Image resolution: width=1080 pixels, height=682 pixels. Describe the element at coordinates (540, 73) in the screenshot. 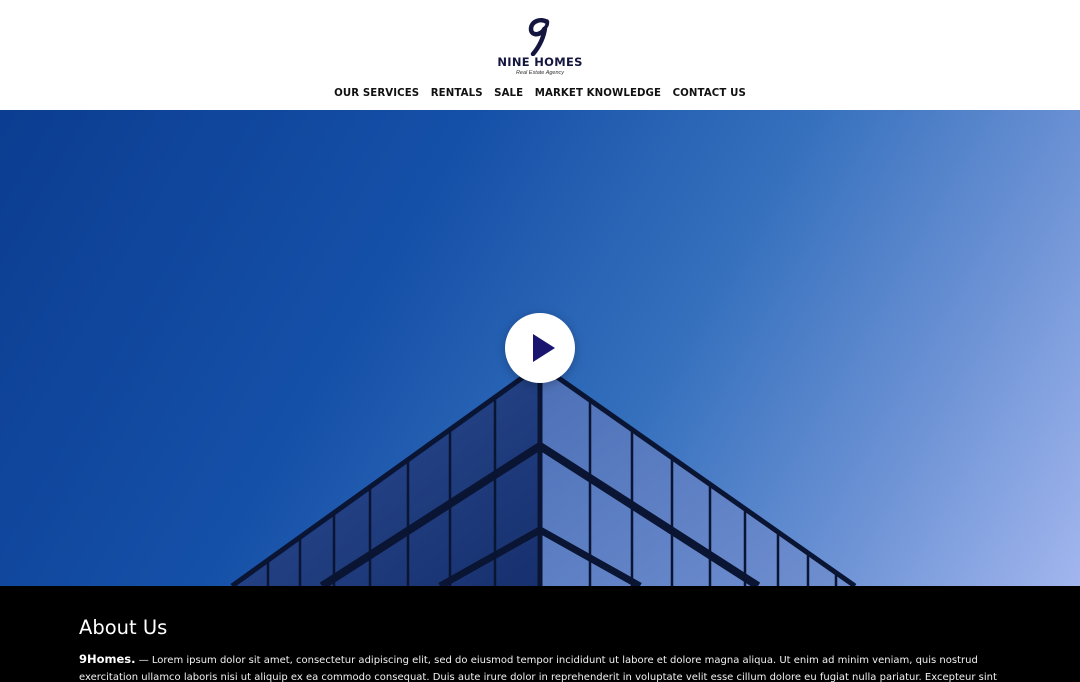

I see `brand-tagline: Real Estate Agency` at that location.